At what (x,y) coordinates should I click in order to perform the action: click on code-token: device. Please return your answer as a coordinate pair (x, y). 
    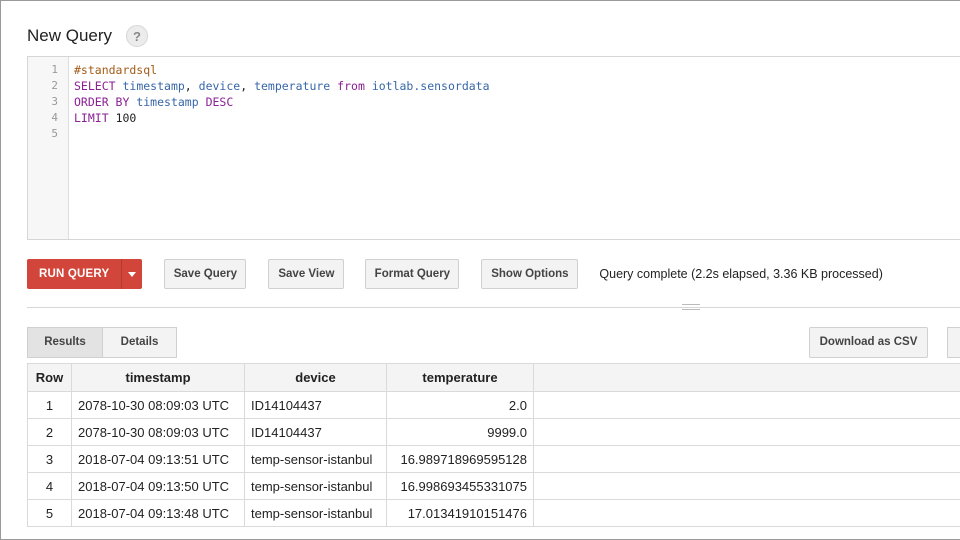
    Looking at the image, I should click on (219, 86).